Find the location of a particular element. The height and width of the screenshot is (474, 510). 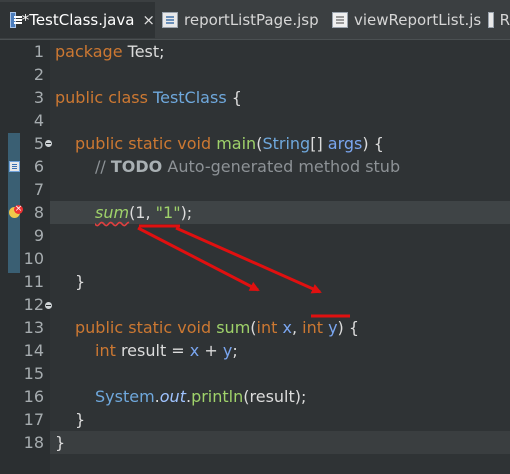

annotation-overlay is located at coordinates (243, 271).